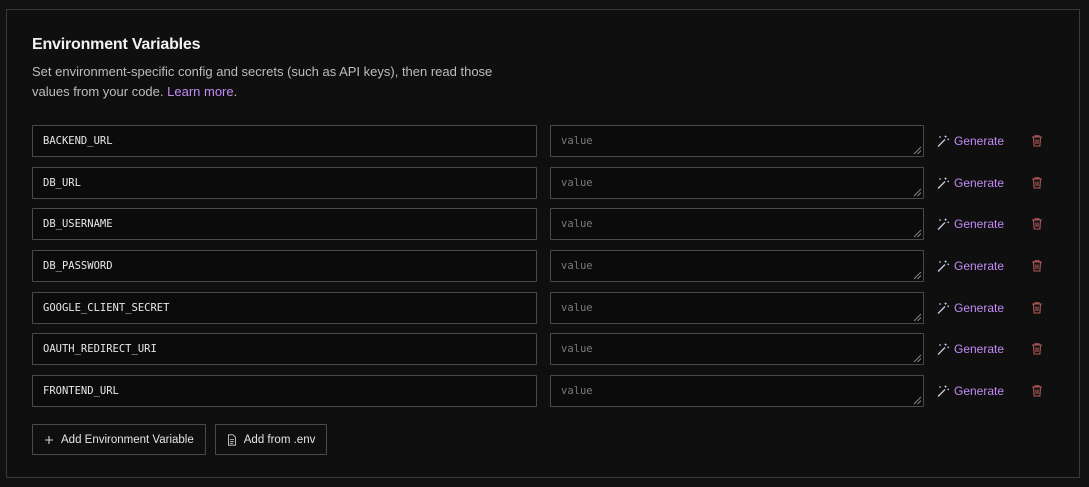 The height and width of the screenshot is (487, 1089). Describe the element at coordinates (200, 91) in the screenshot. I see `learn-more-link: Learn more` at that location.